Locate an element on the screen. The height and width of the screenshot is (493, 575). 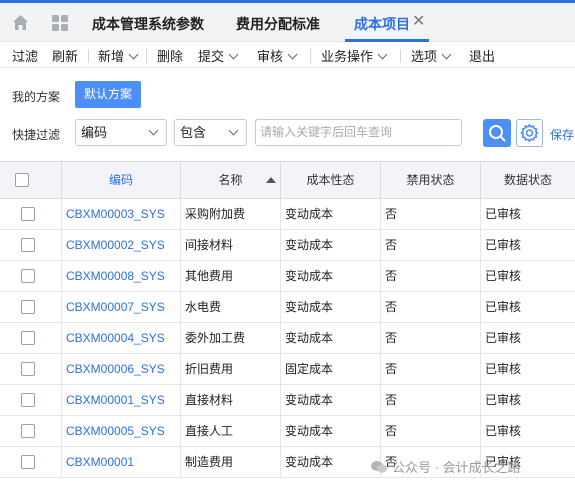
cell-code: CBXM00005_SYS is located at coordinates (120, 431).